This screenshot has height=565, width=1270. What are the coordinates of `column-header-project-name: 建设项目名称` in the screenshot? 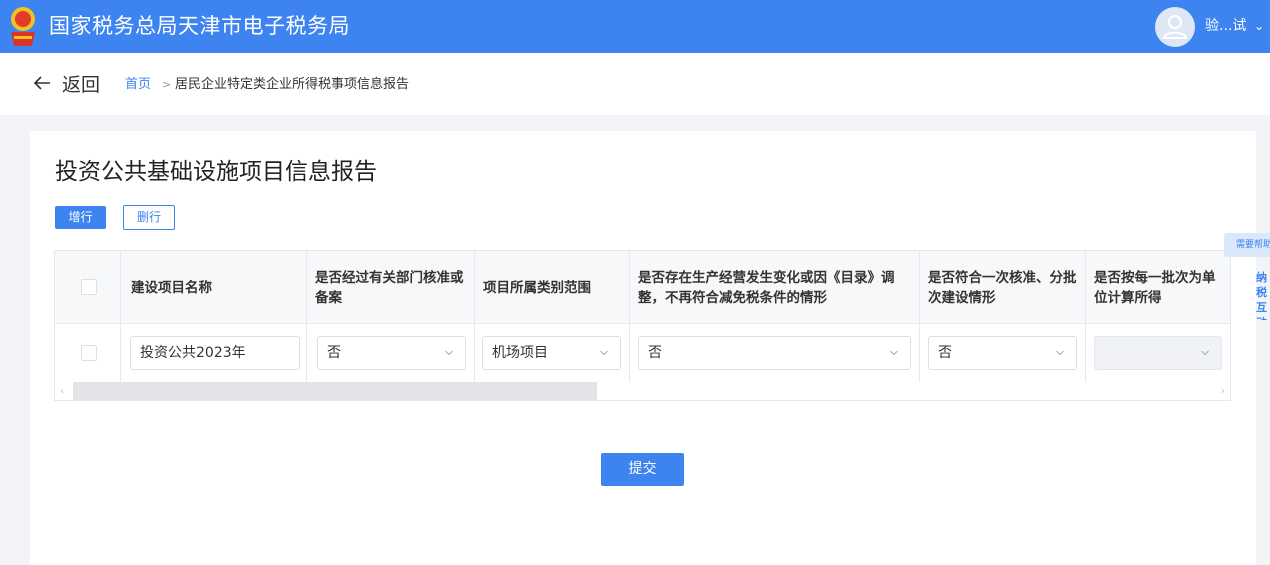 It's located at (214, 287).